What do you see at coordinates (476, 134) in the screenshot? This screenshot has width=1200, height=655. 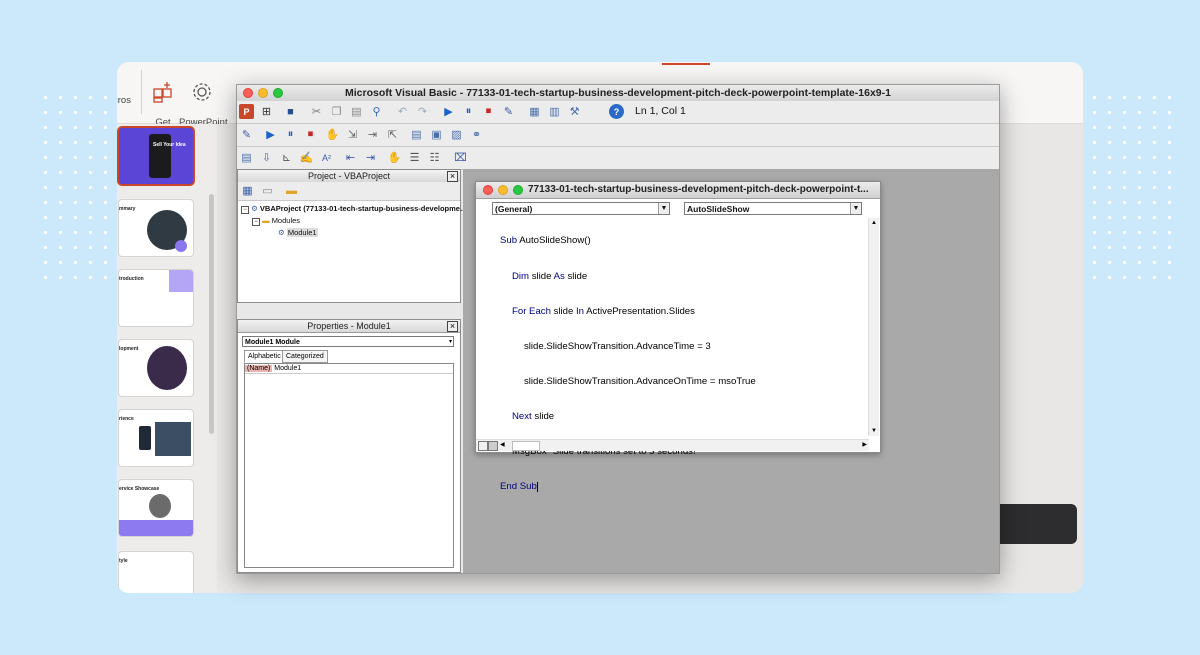 I see `quick-watch-icon: ⚭` at bounding box center [476, 134].